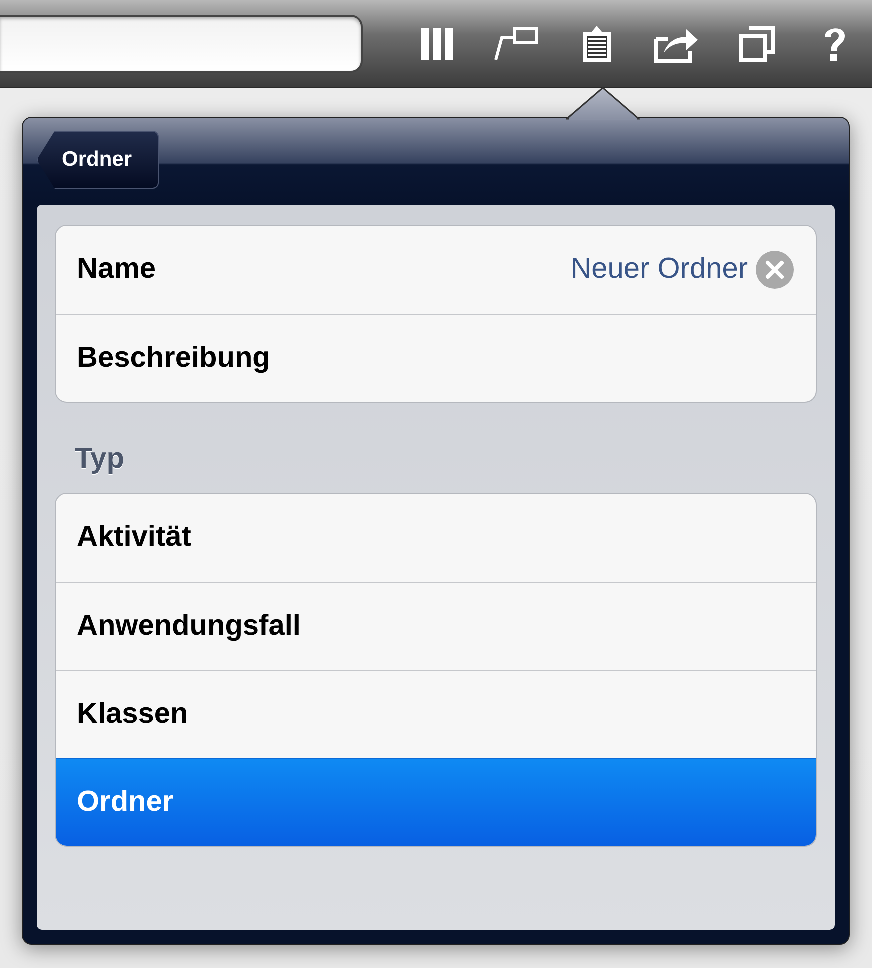 The height and width of the screenshot is (968, 872). I want to click on field-label: Name, so click(116, 270).